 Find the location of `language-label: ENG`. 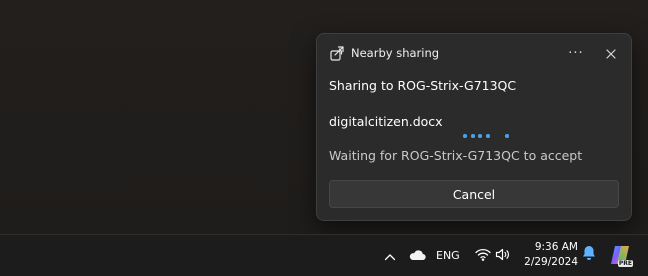

language-label: ENG is located at coordinates (448, 255).